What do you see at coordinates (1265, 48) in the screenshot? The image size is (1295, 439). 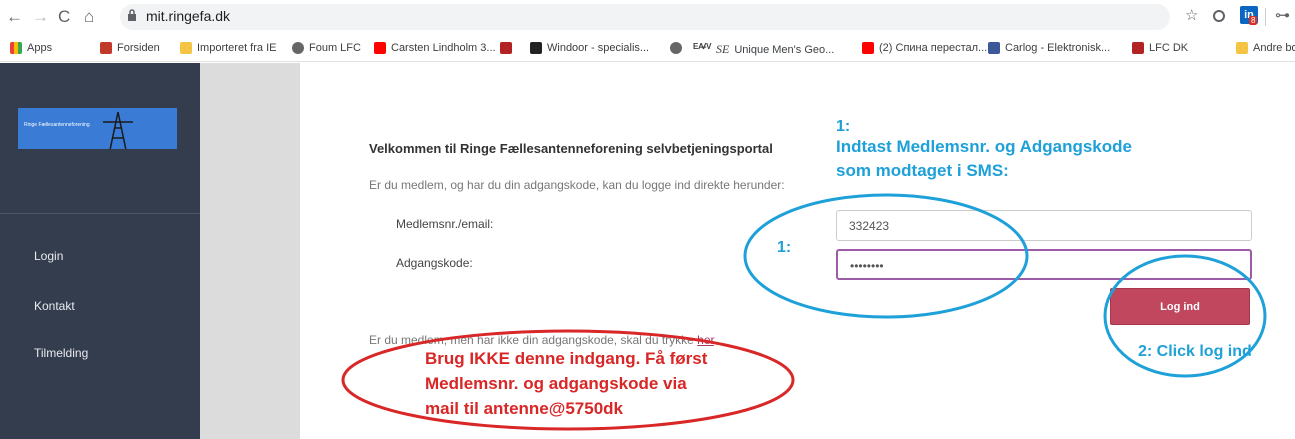 I see `bookmark-andre: Andre bo` at bounding box center [1265, 48].